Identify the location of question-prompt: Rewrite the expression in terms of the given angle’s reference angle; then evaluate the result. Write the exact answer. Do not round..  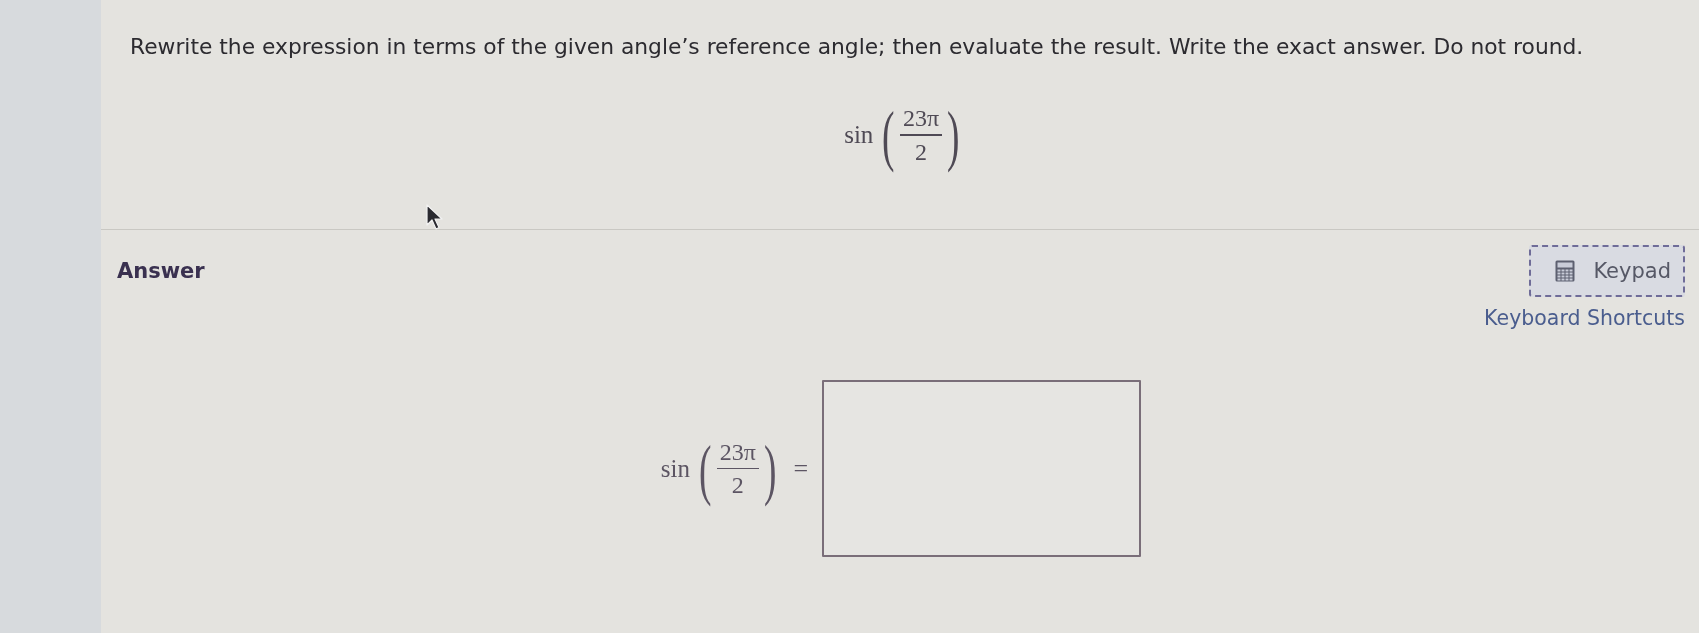
(857, 47).